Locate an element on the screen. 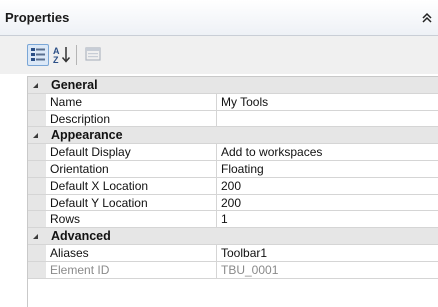 Image resolution: width=438 pixels, height=307 pixels. property-value-readonly: TBU_0001 is located at coordinates (250, 269).